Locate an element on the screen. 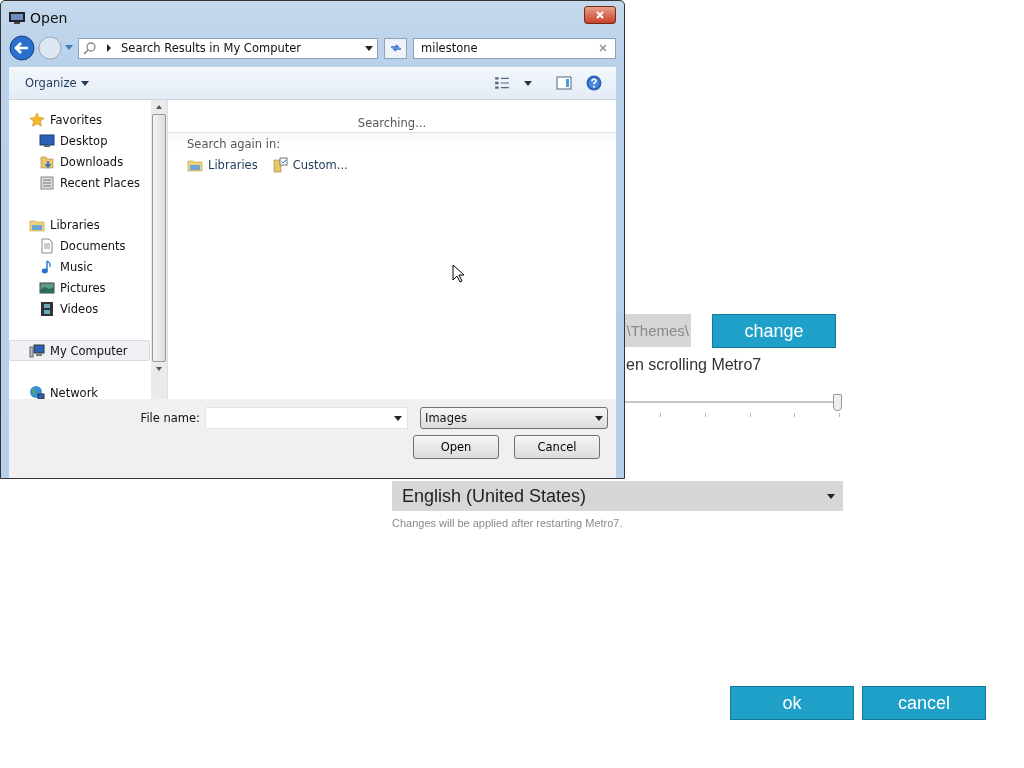 The image size is (1024, 768). pictures-icon is located at coordinates (47, 287).